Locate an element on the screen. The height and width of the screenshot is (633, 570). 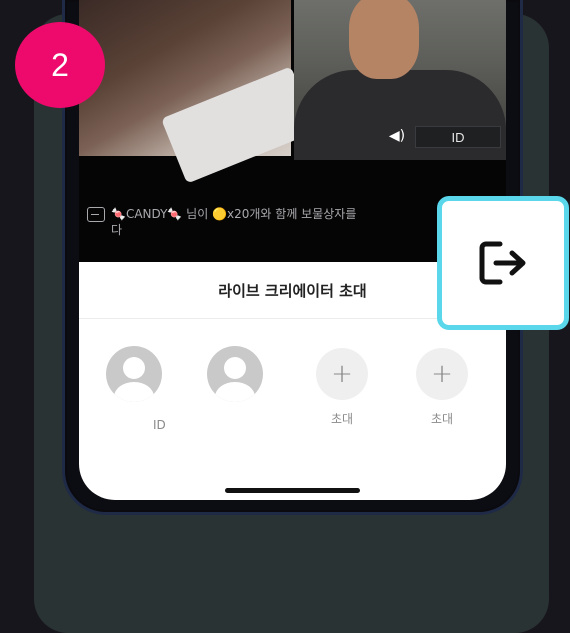
person-face is located at coordinates (384, 39).